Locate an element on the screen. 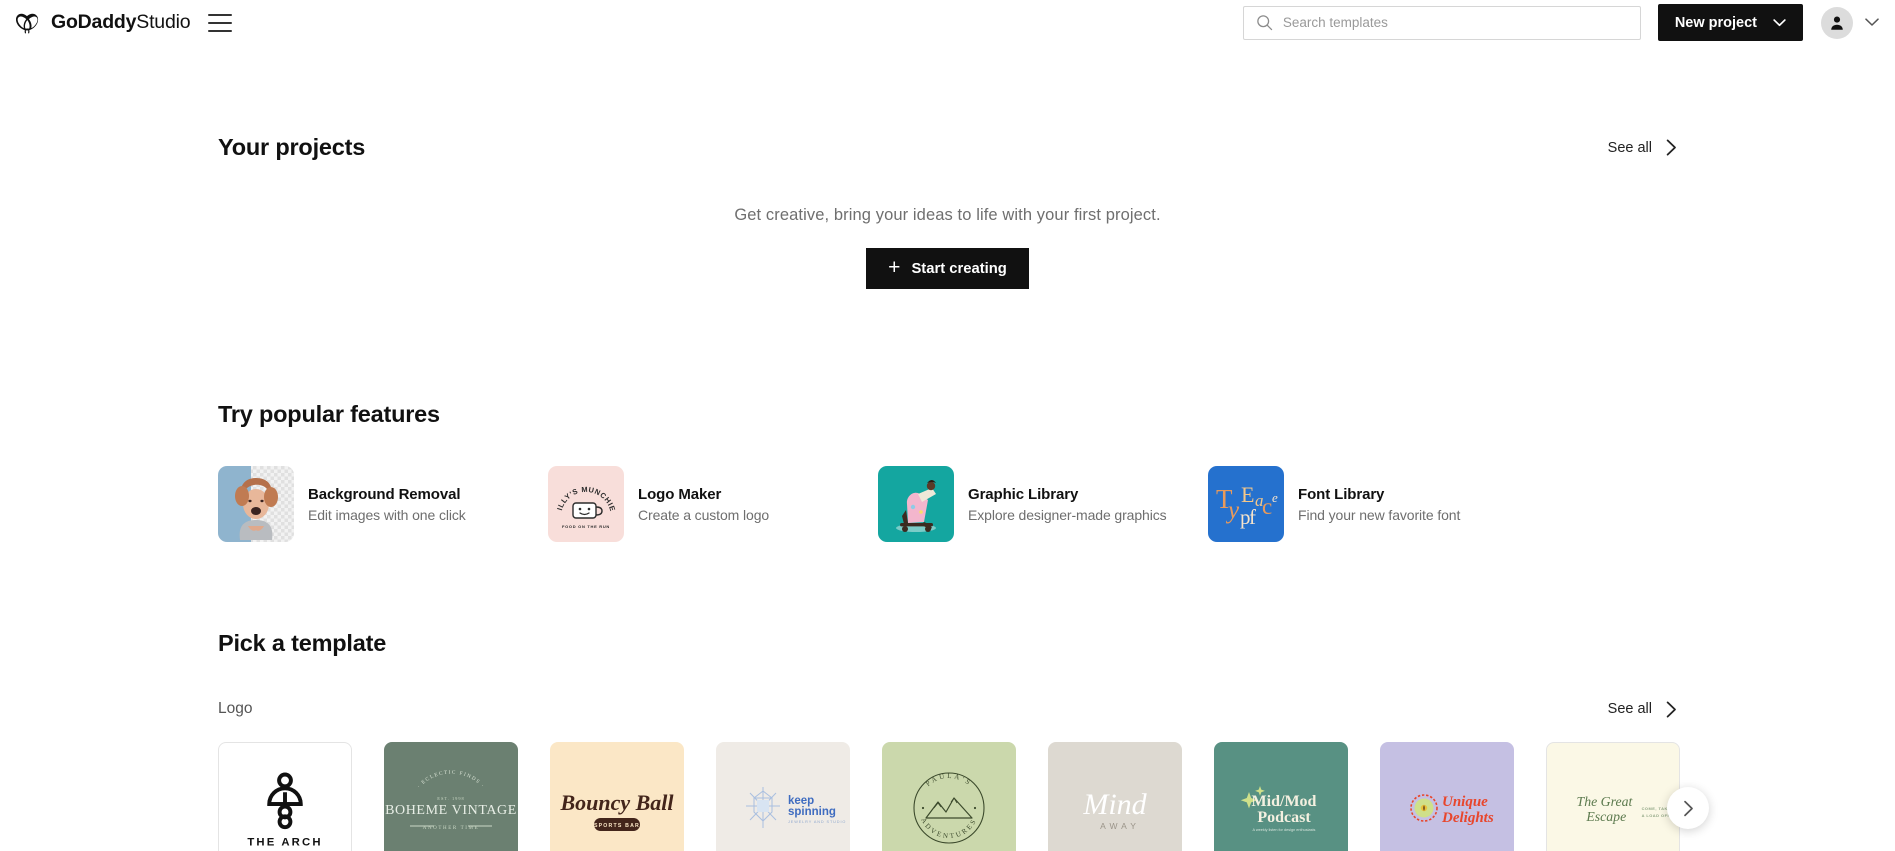 Image resolution: width=1895 pixels, height=851 pixels. template-card-keep-spinning: keep spinning JEWELRY AND STUDIO is located at coordinates (783, 796).